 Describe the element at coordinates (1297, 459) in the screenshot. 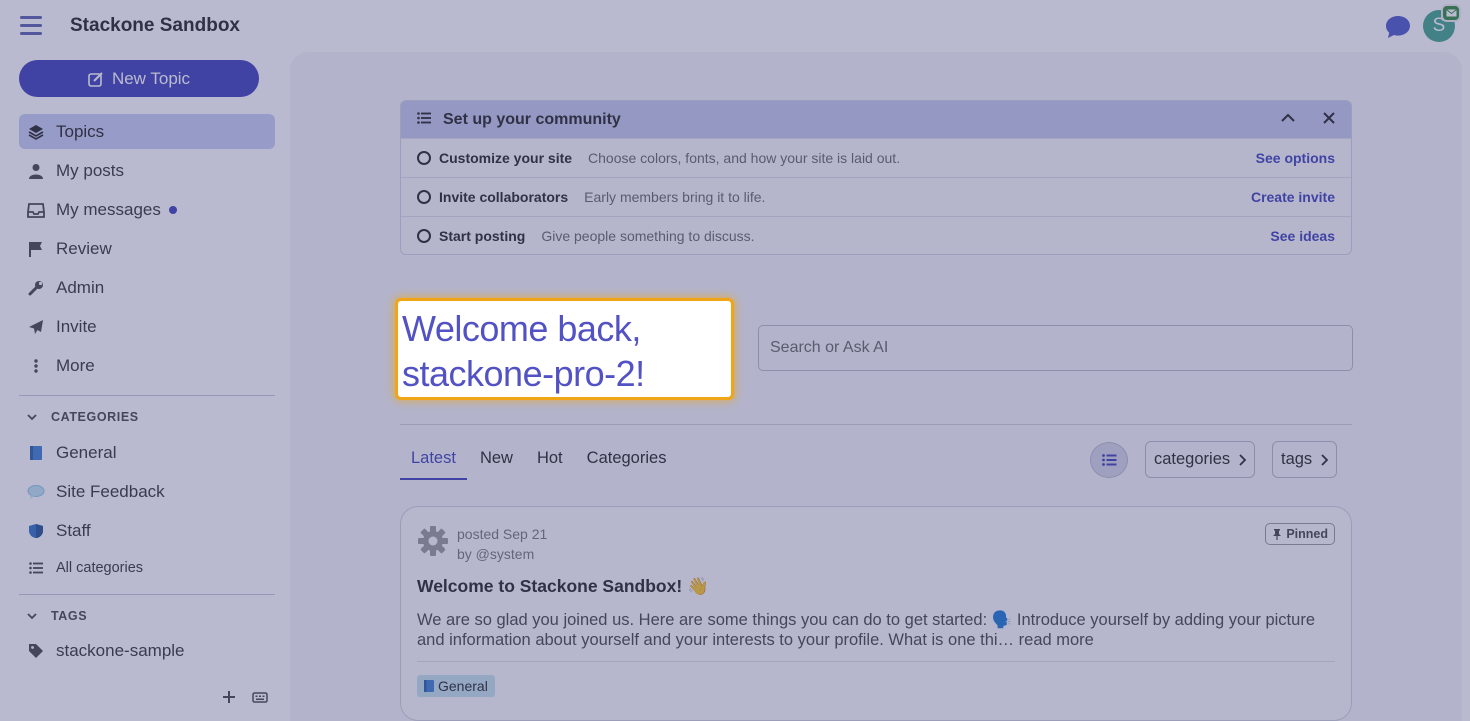

I see `tags-filter-label: tags` at that location.